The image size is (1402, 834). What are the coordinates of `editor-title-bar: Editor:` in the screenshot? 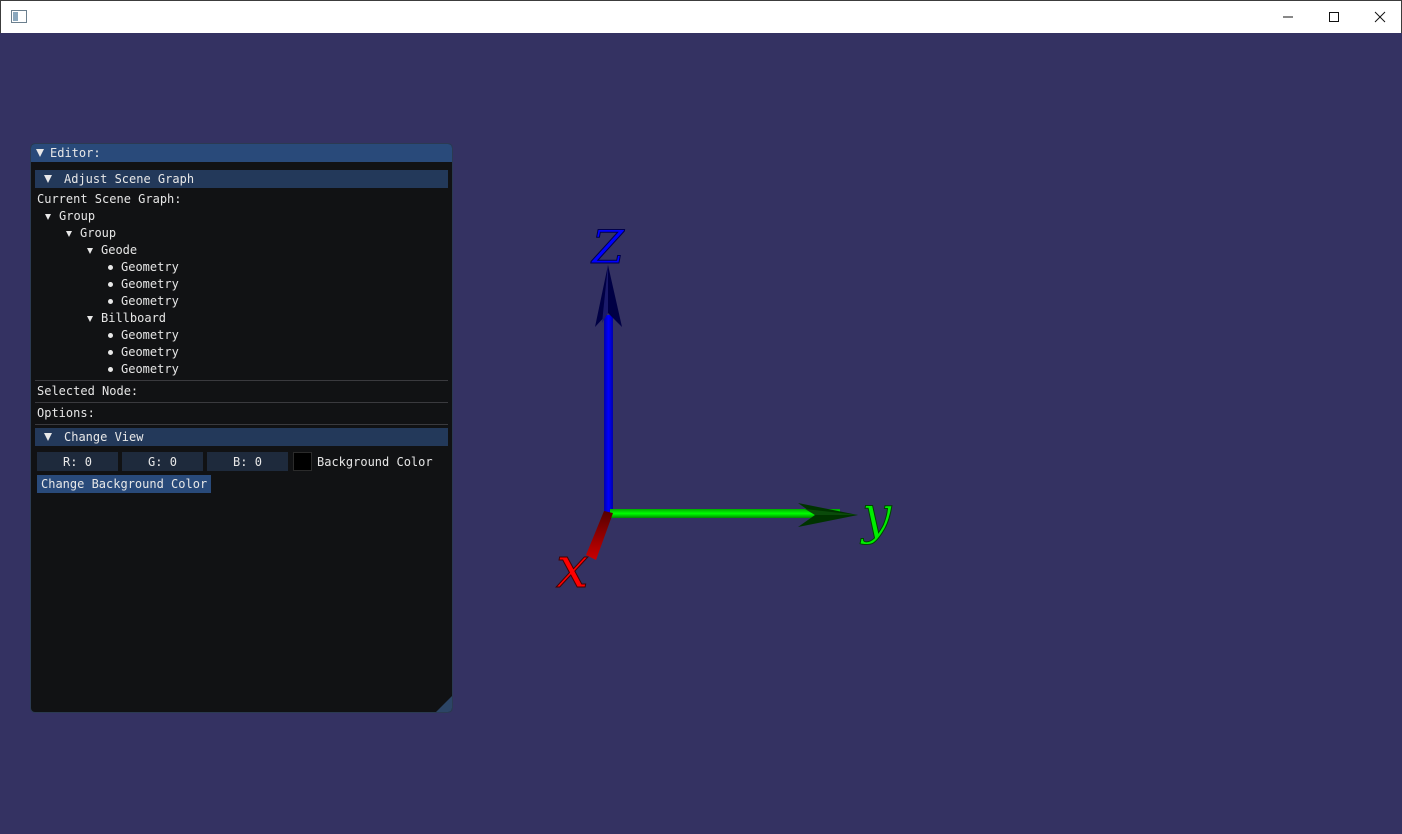 It's located at (241, 153).